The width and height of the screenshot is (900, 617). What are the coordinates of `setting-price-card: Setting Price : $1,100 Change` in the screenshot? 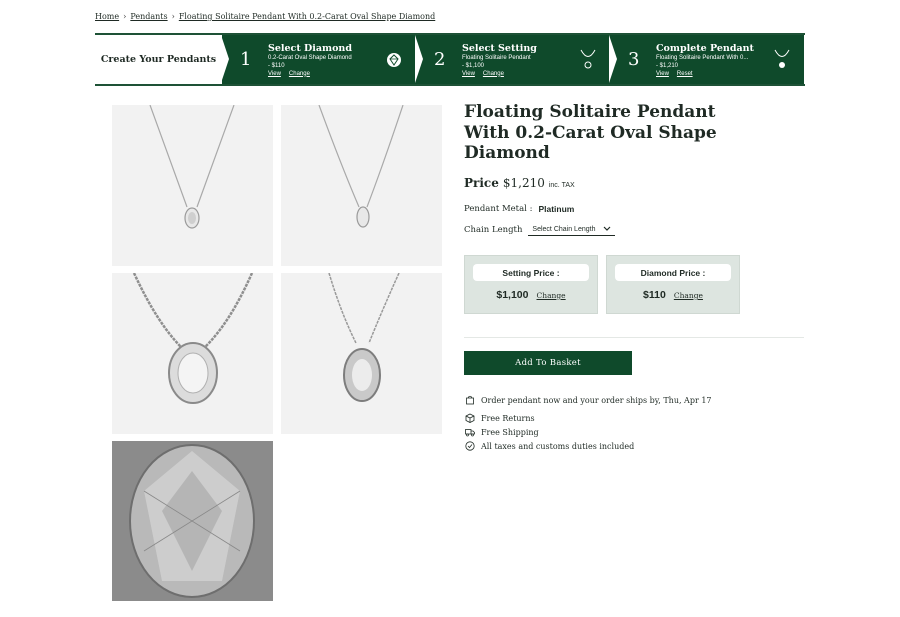 It's located at (531, 284).